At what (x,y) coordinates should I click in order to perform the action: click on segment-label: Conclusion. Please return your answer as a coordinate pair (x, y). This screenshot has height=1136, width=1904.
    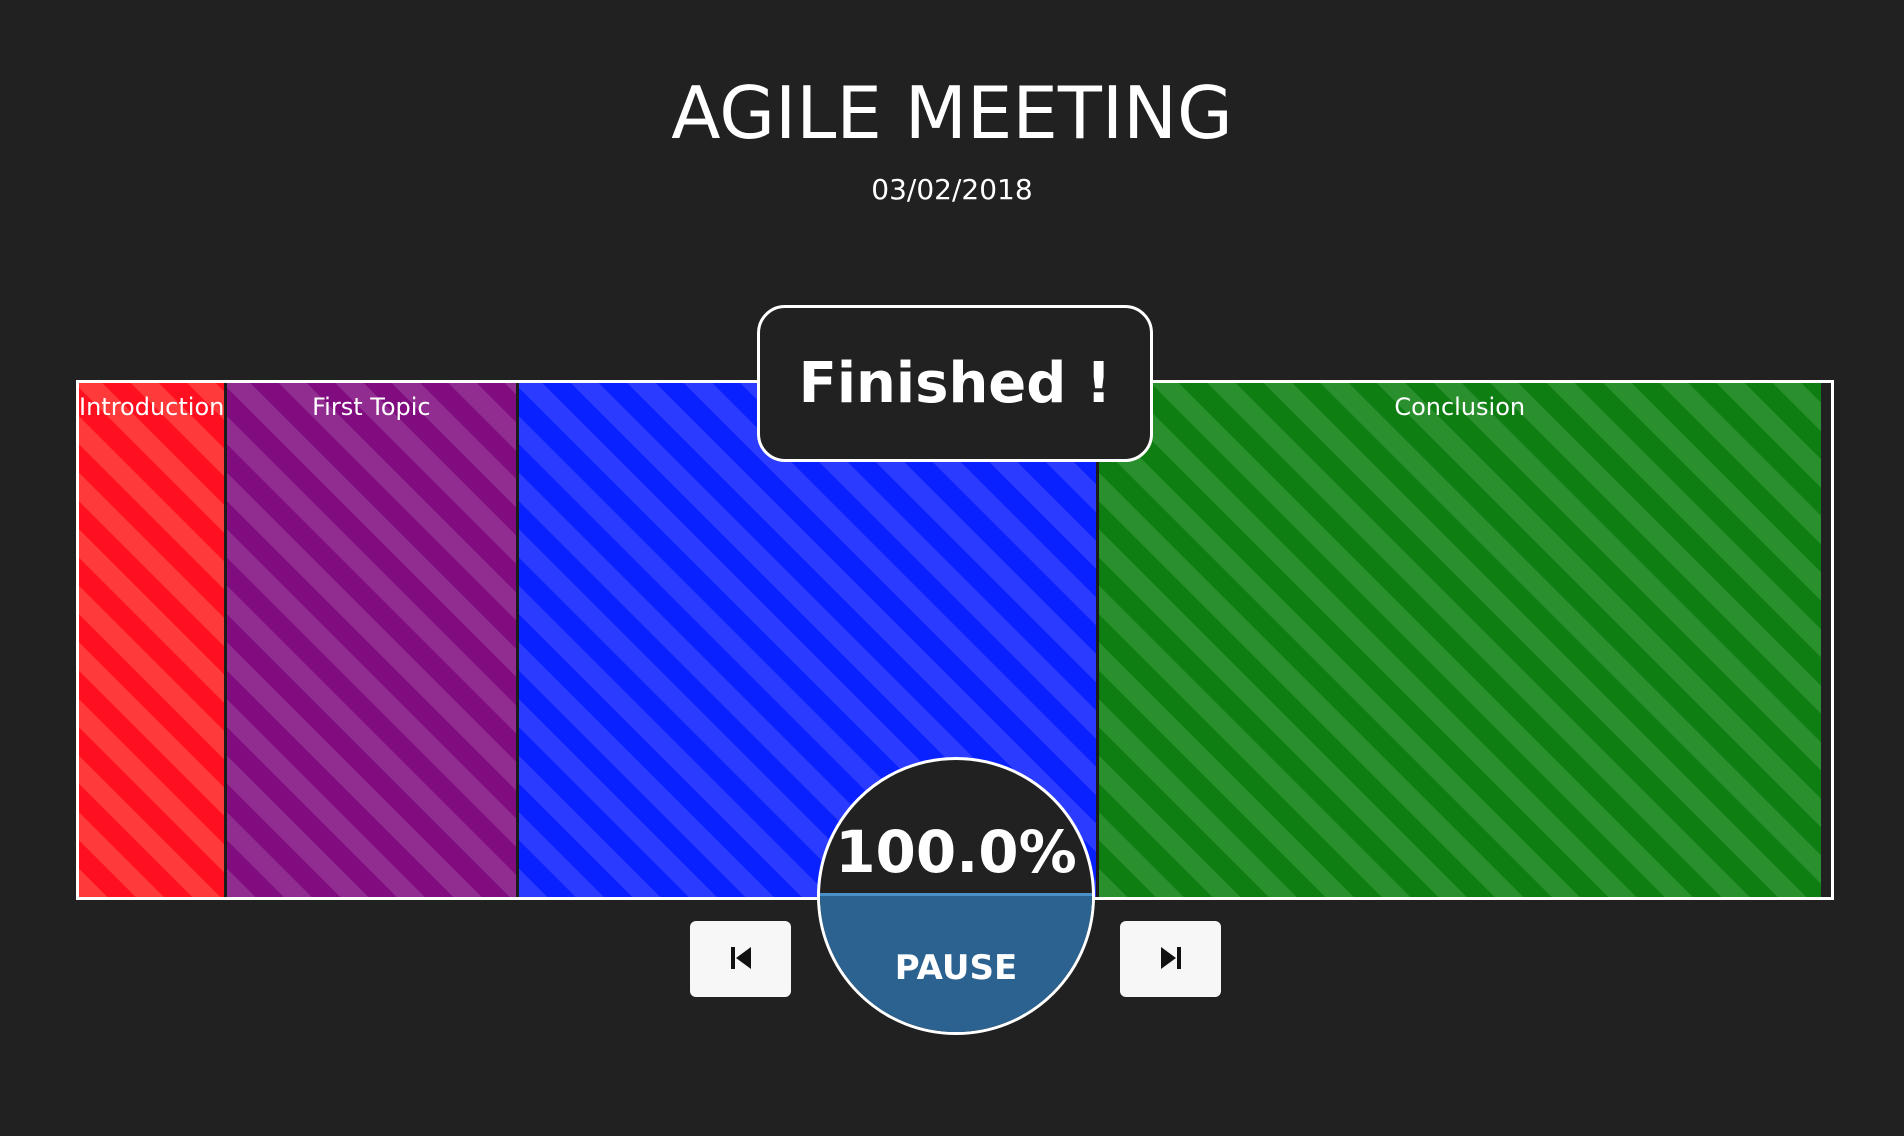
    Looking at the image, I should click on (1460, 407).